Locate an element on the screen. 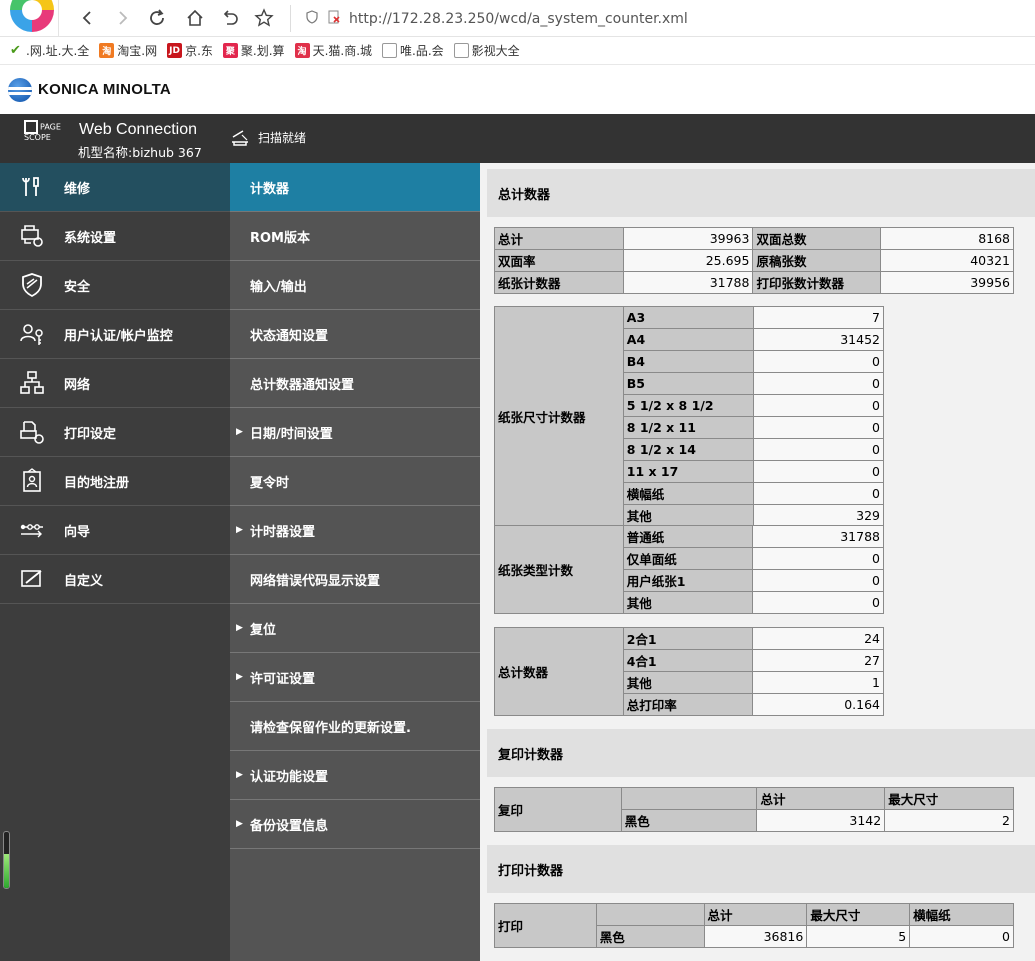 The image size is (1035, 961). star-icon is located at coordinates (264, 17).